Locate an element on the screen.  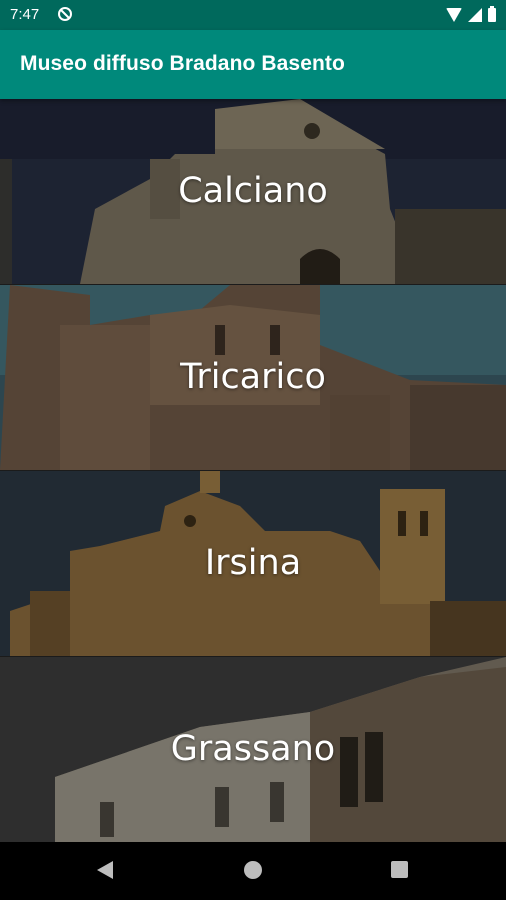
status-time: 7:47 is located at coordinates (25, 14).